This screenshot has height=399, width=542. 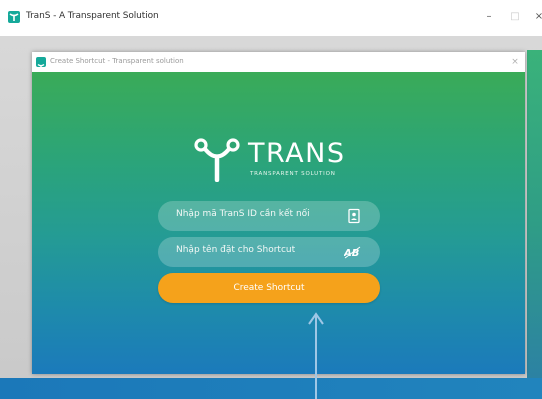 I want to click on shortcut-name-input: Nhập tên đặt cho Shortcut AB, so click(x=269, y=252).